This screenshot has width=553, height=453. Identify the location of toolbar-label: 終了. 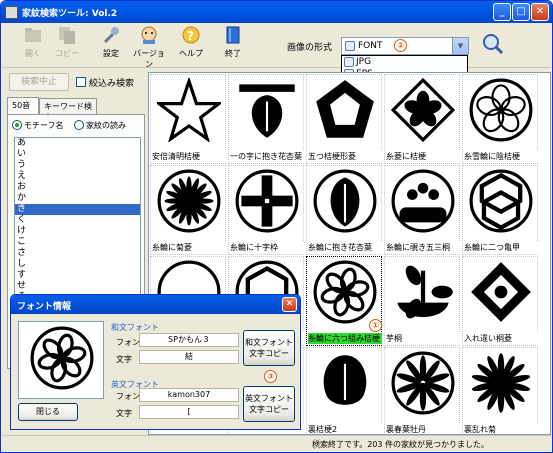
(233, 53).